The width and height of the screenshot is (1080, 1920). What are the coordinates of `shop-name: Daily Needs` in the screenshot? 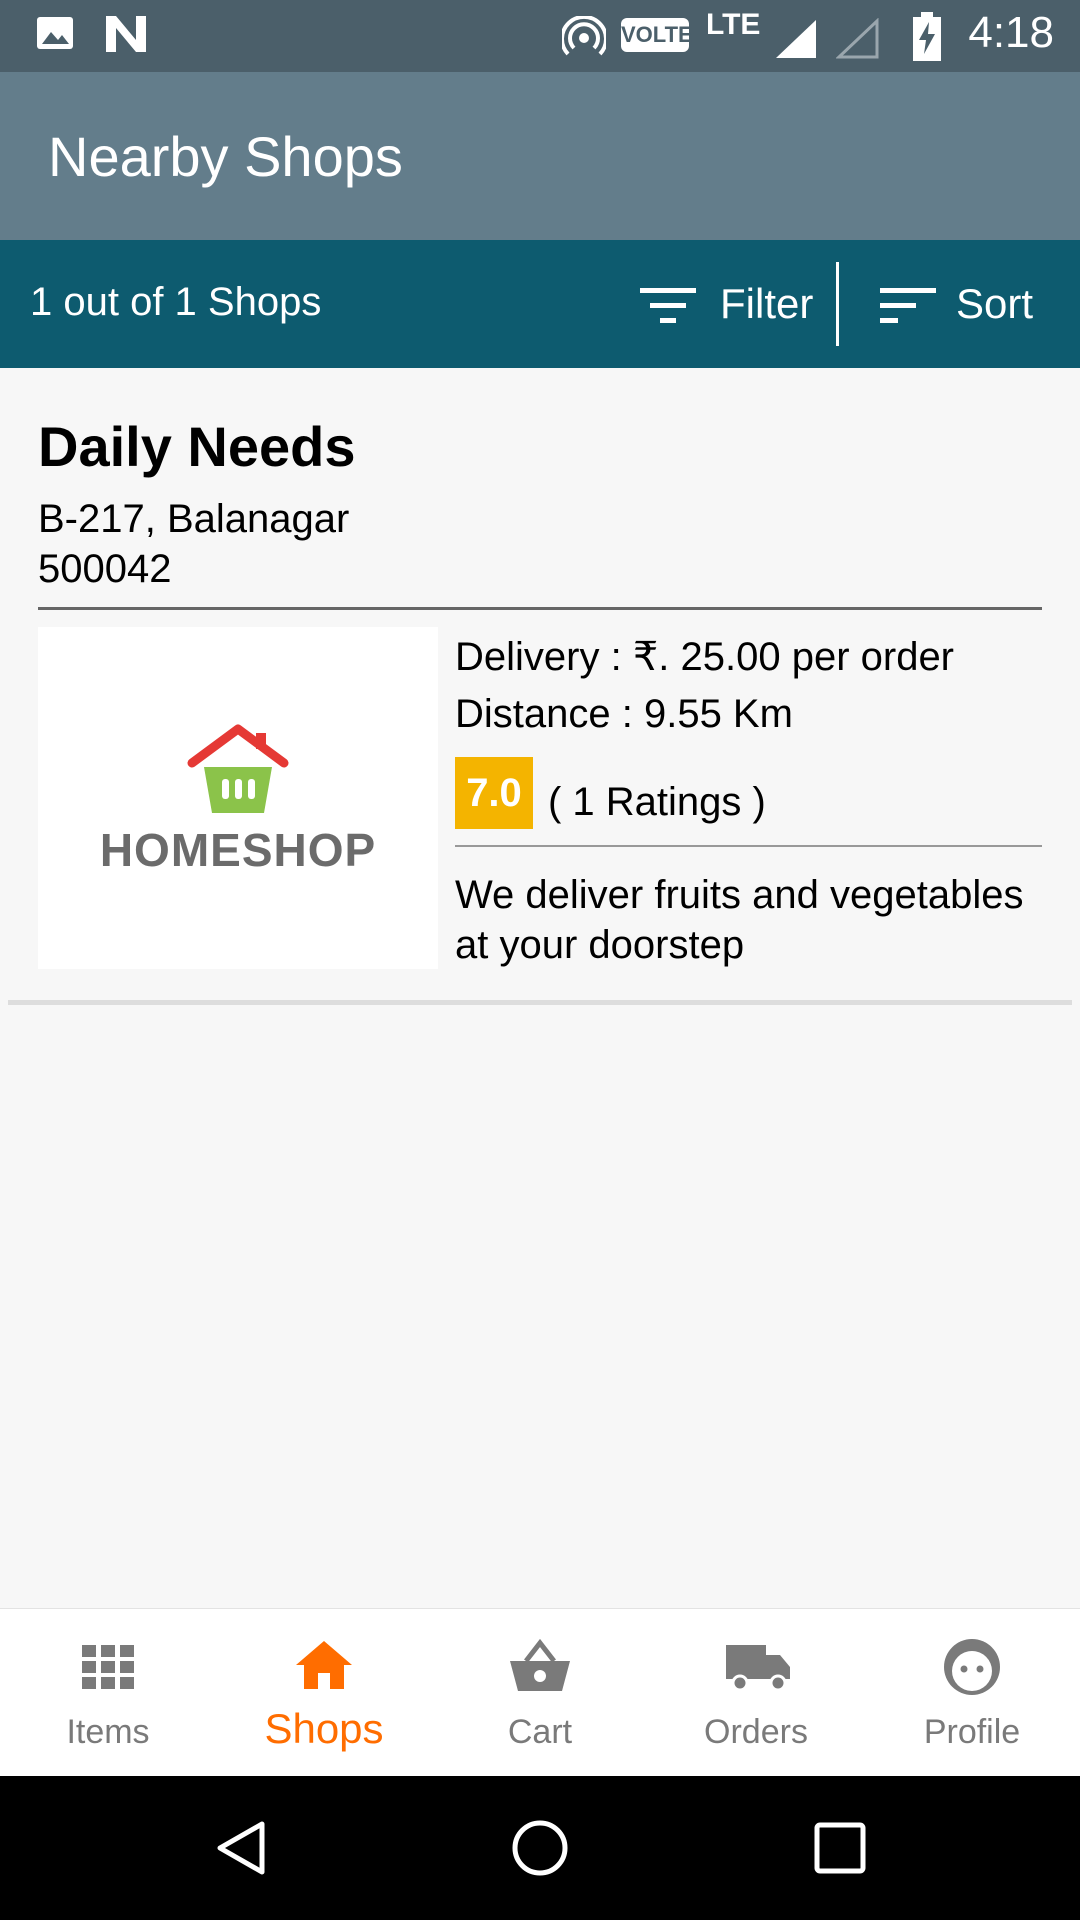 It's located at (197, 446).